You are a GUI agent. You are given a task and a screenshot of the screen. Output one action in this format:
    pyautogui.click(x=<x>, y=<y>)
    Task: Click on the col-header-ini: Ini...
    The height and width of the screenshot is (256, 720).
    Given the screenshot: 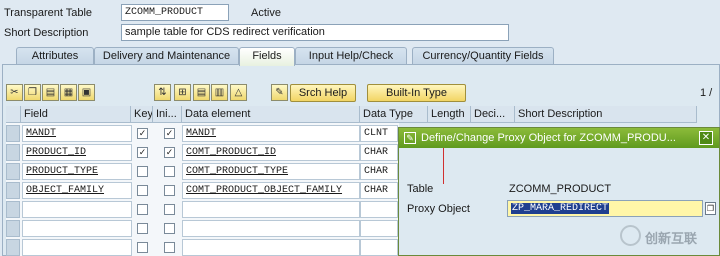 What is the action you would take?
    pyautogui.click(x=167, y=114)
    